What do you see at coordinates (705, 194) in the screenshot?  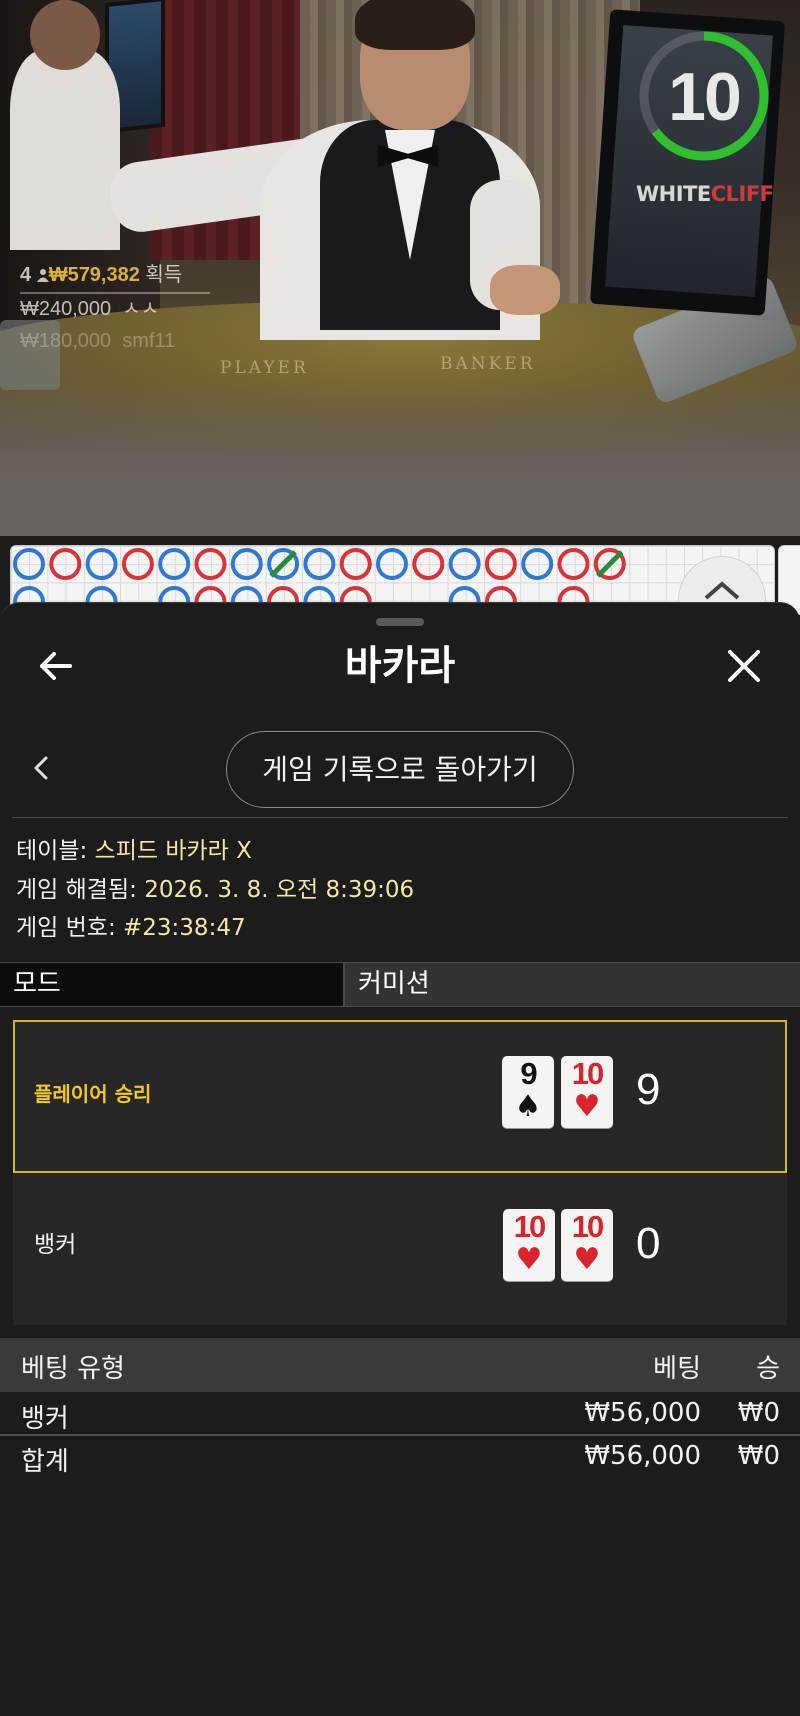 I see `brand-logo: WHITECLIFF` at bounding box center [705, 194].